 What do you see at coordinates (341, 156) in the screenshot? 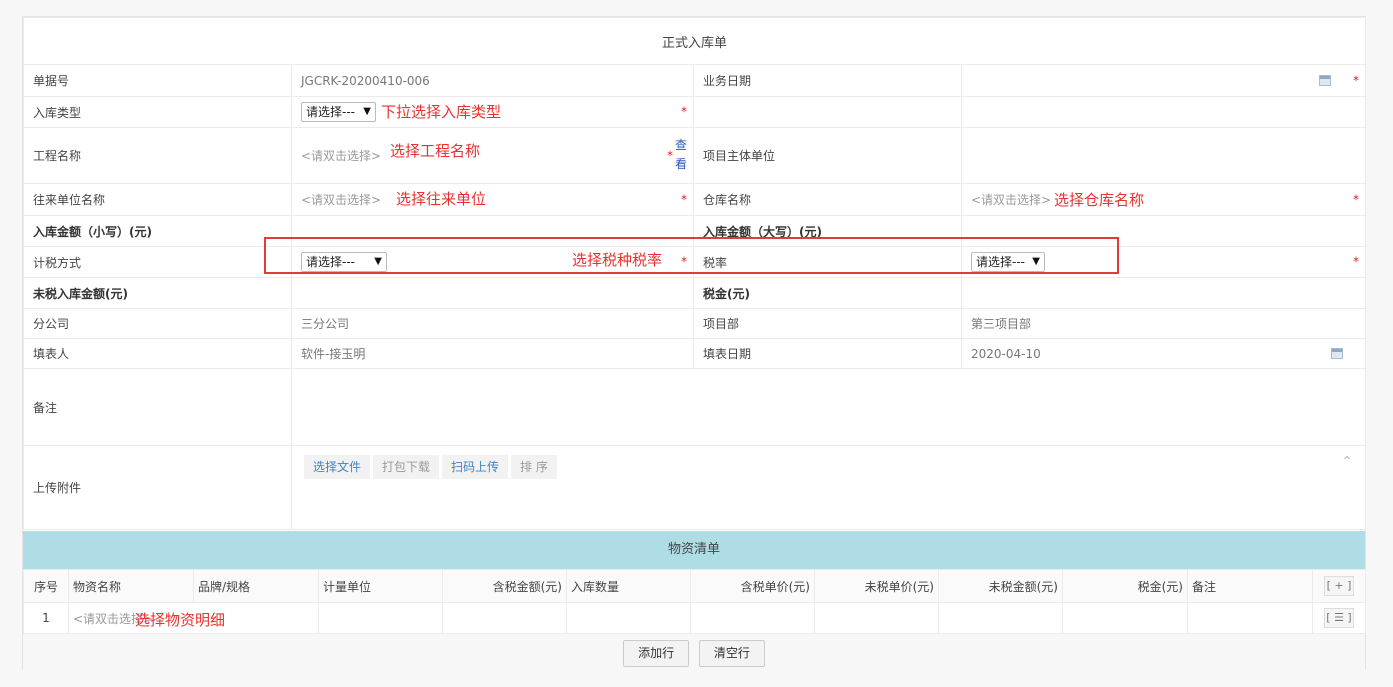
I see `project-placeholder: <请双击选择>` at bounding box center [341, 156].